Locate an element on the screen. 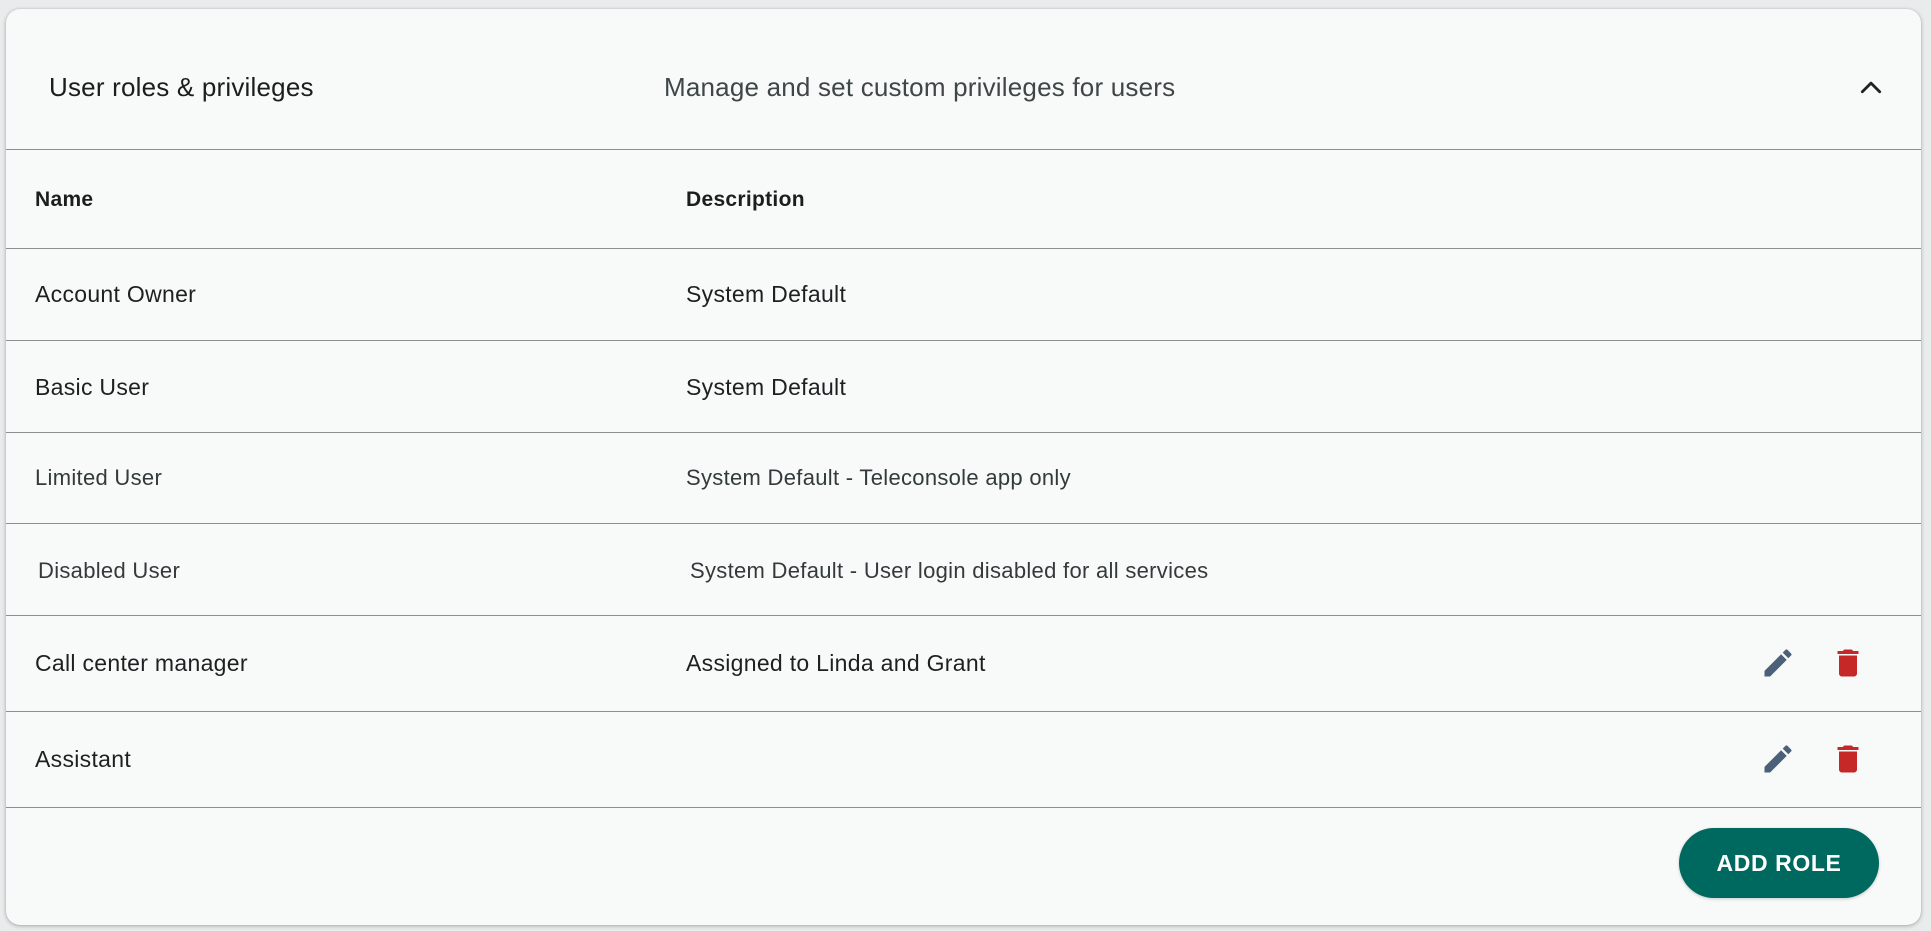  column-header-name: Name is located at coordinates (64, 199).